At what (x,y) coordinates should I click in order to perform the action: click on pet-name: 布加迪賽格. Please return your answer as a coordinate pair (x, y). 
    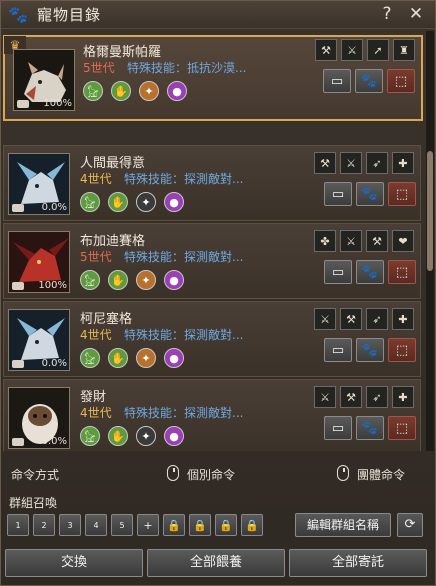
    Looking at the image, I should click on (113, 241).